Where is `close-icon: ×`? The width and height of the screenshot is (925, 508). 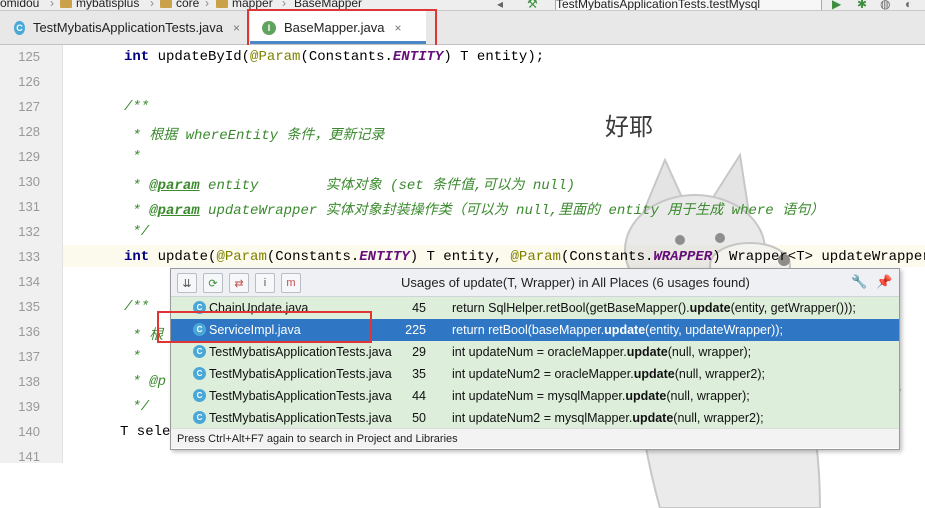 close-icon: × is located at coordinates (236, 28).